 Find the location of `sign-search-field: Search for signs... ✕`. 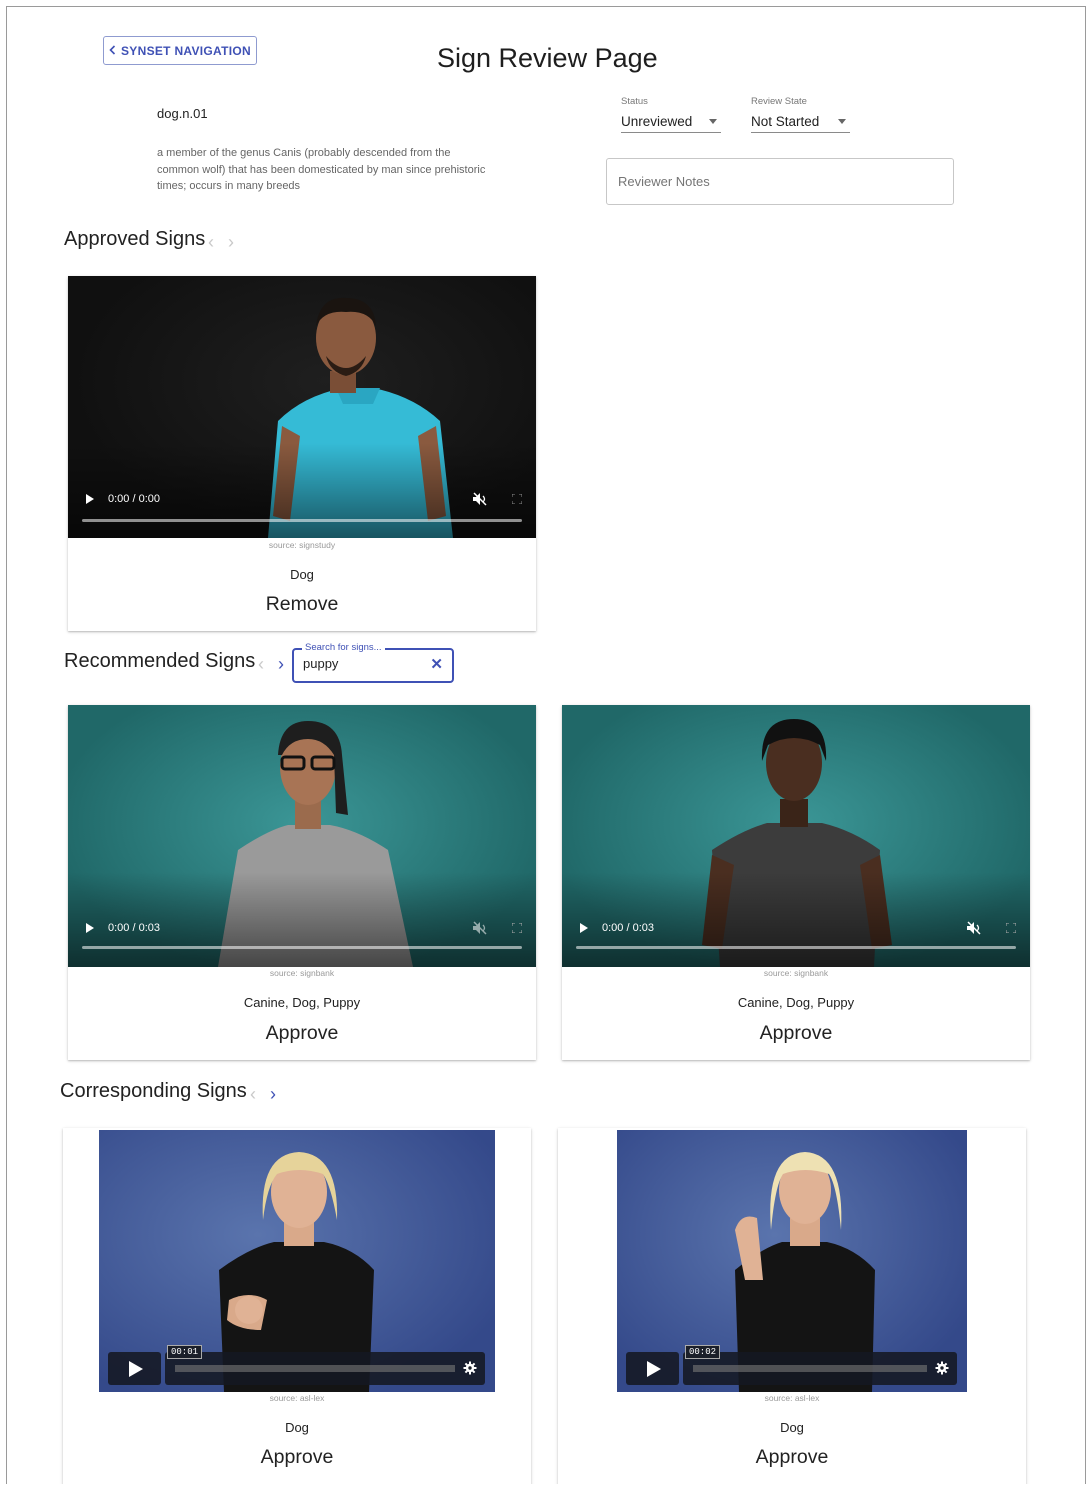

sign-search-field: Search for signs... ✕ is located at coordinates (373, 662).